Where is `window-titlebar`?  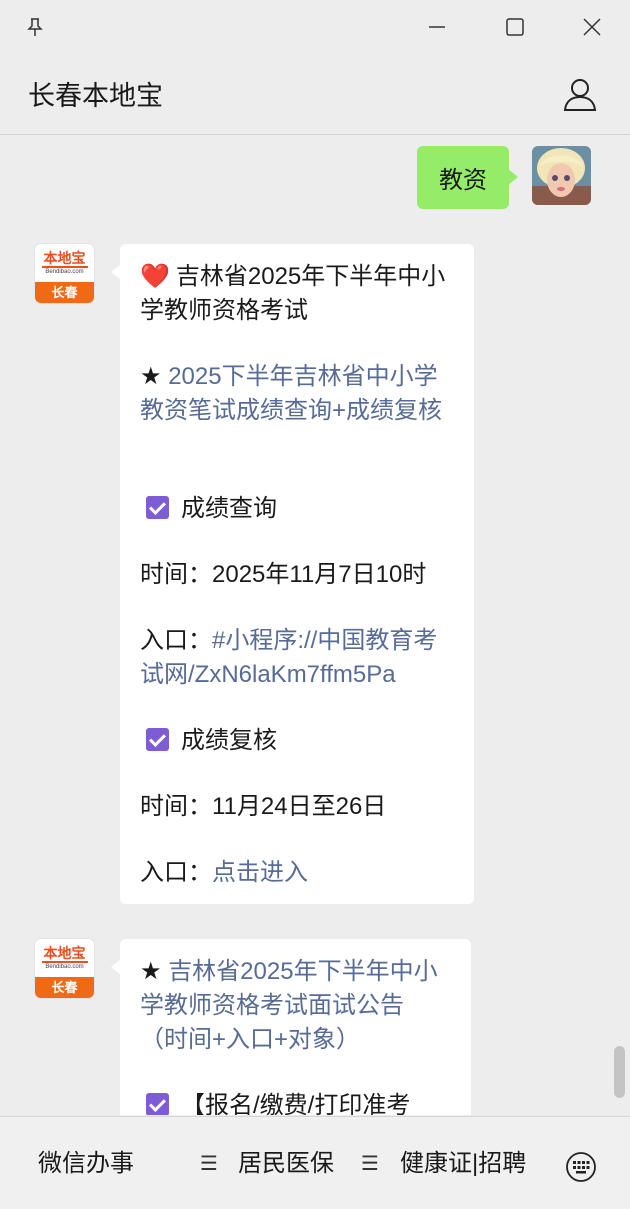
window-titlebar is located at coordinates (315, 28).